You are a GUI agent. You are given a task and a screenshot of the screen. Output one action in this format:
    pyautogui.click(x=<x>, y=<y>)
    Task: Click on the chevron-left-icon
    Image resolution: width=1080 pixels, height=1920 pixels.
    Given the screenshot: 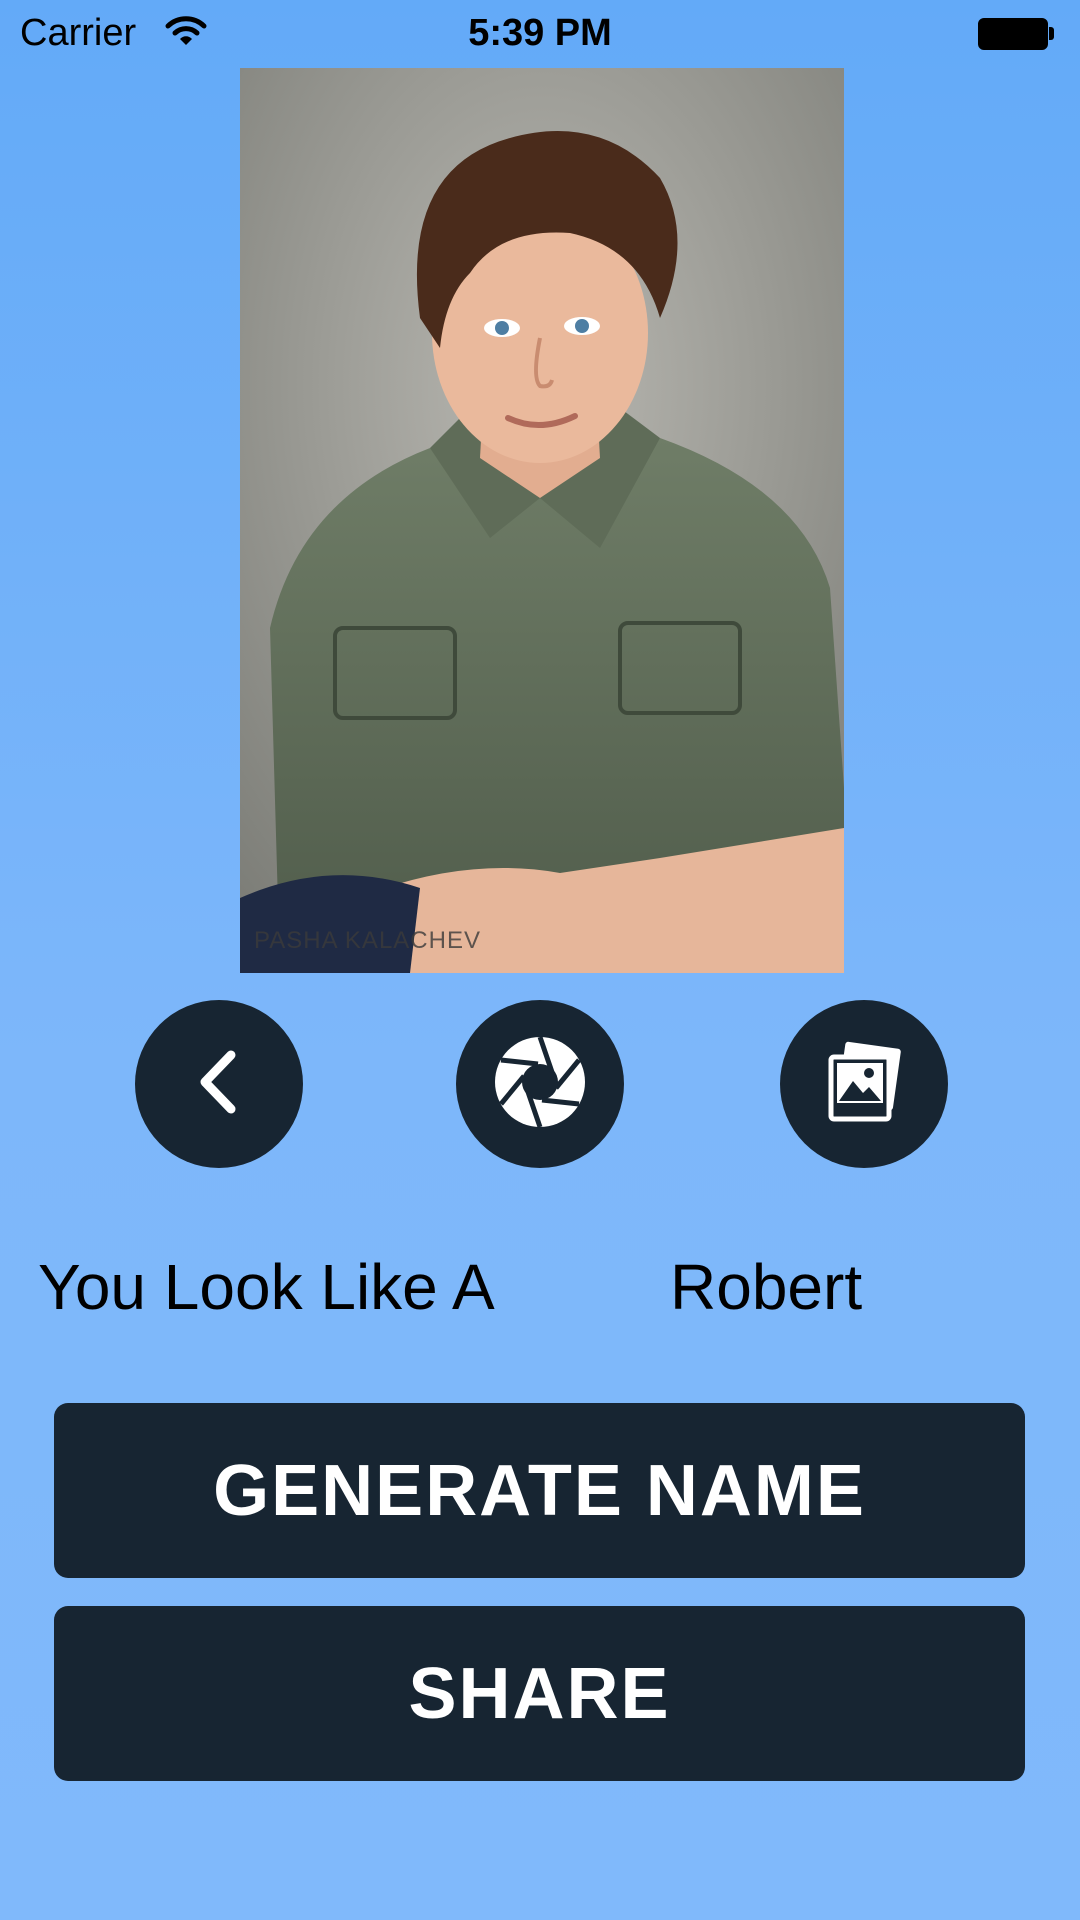 What is the action you would take?
    pyautogui.click(x=219, y=1084)
    